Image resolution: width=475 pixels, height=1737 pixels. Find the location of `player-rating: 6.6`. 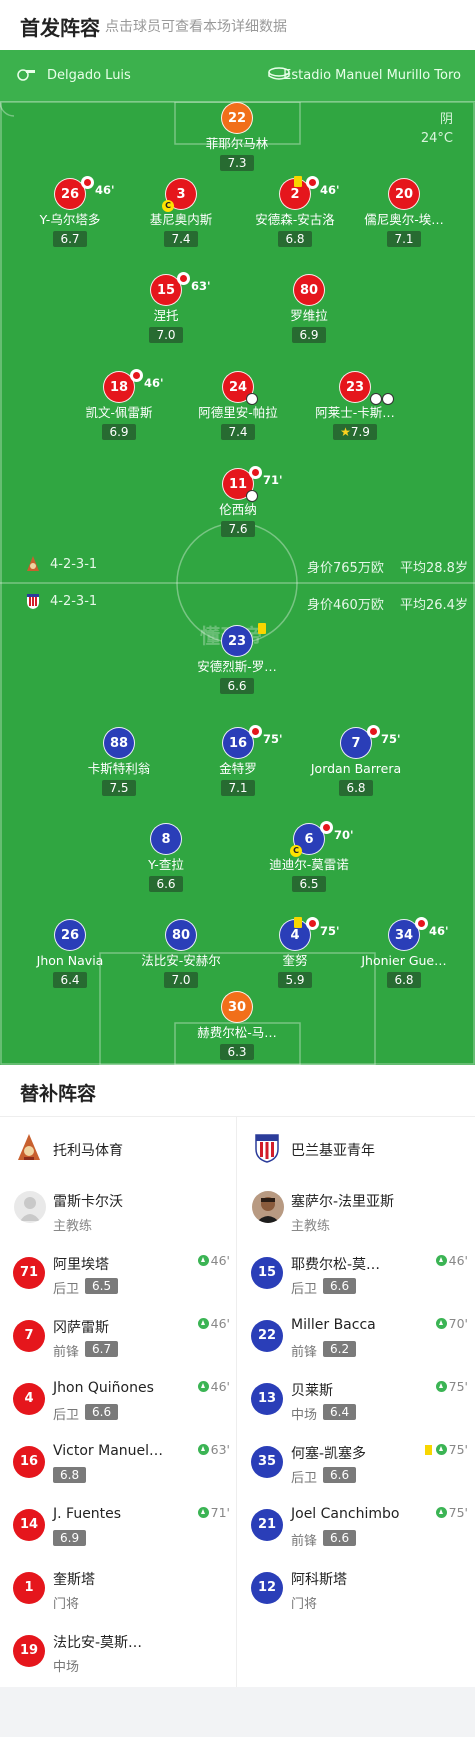

player-rating: 6.6 is located at coordinates (237, 686).